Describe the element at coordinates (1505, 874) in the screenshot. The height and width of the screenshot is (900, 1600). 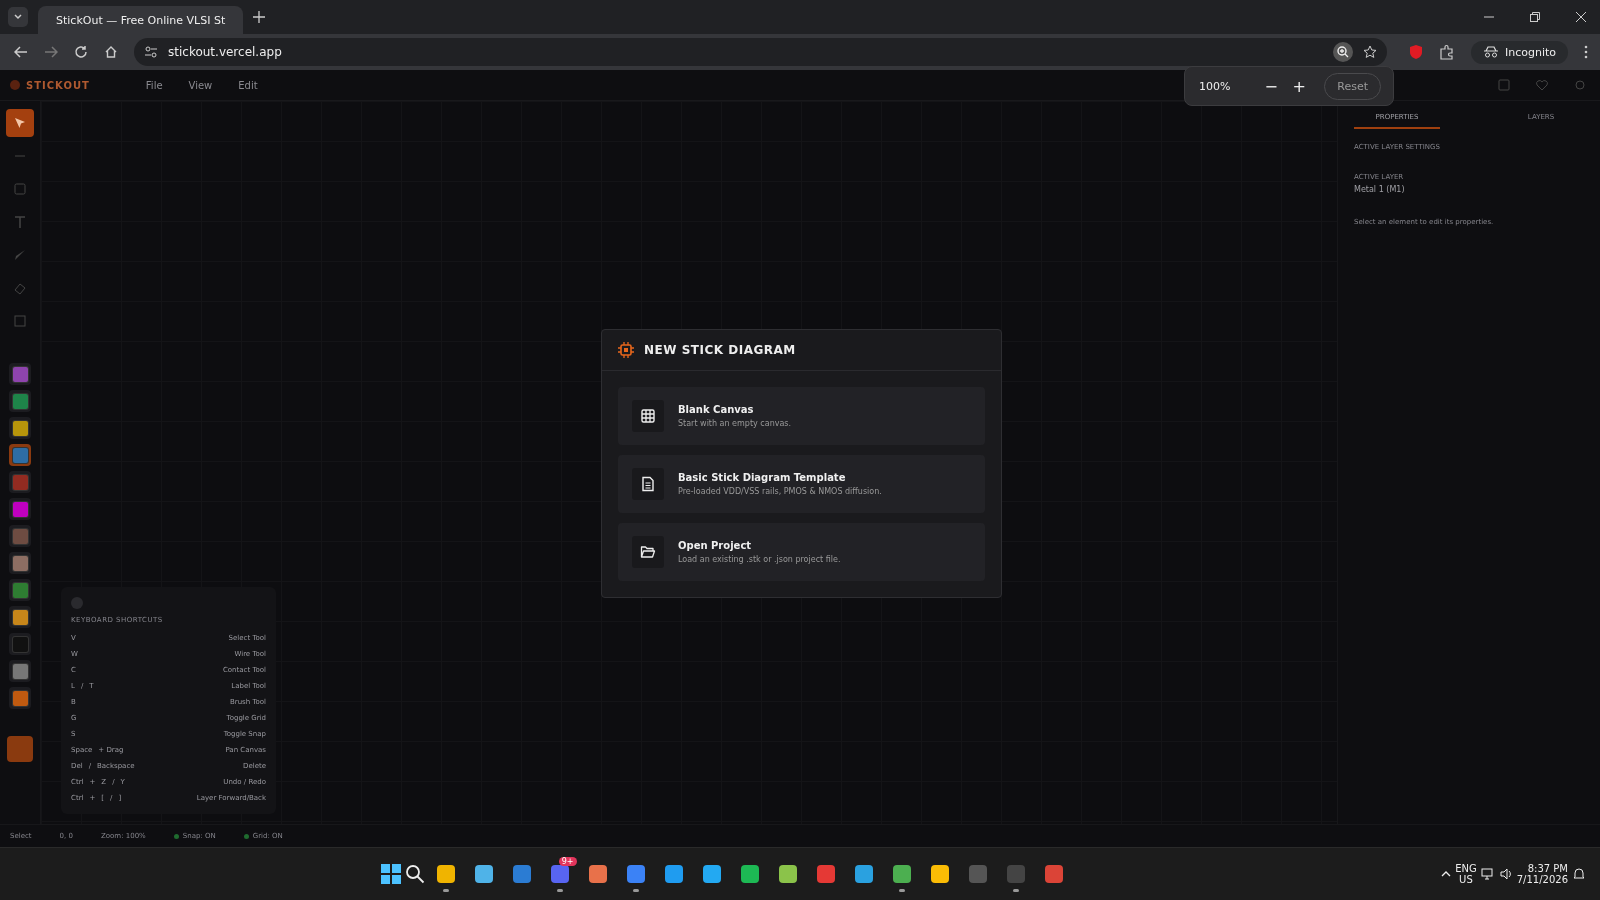
I see `volume-icon` at that location.